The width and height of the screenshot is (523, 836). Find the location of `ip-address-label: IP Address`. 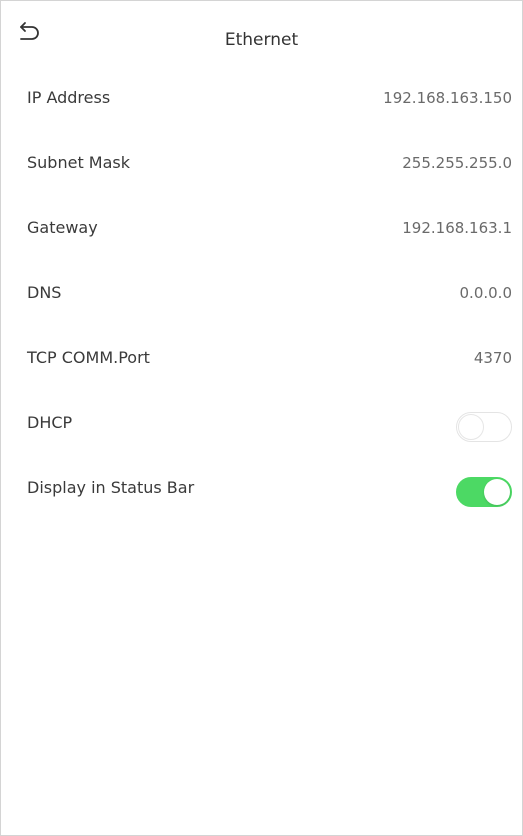

ip-address-label: IP Address is located at coordinates (69, 97).